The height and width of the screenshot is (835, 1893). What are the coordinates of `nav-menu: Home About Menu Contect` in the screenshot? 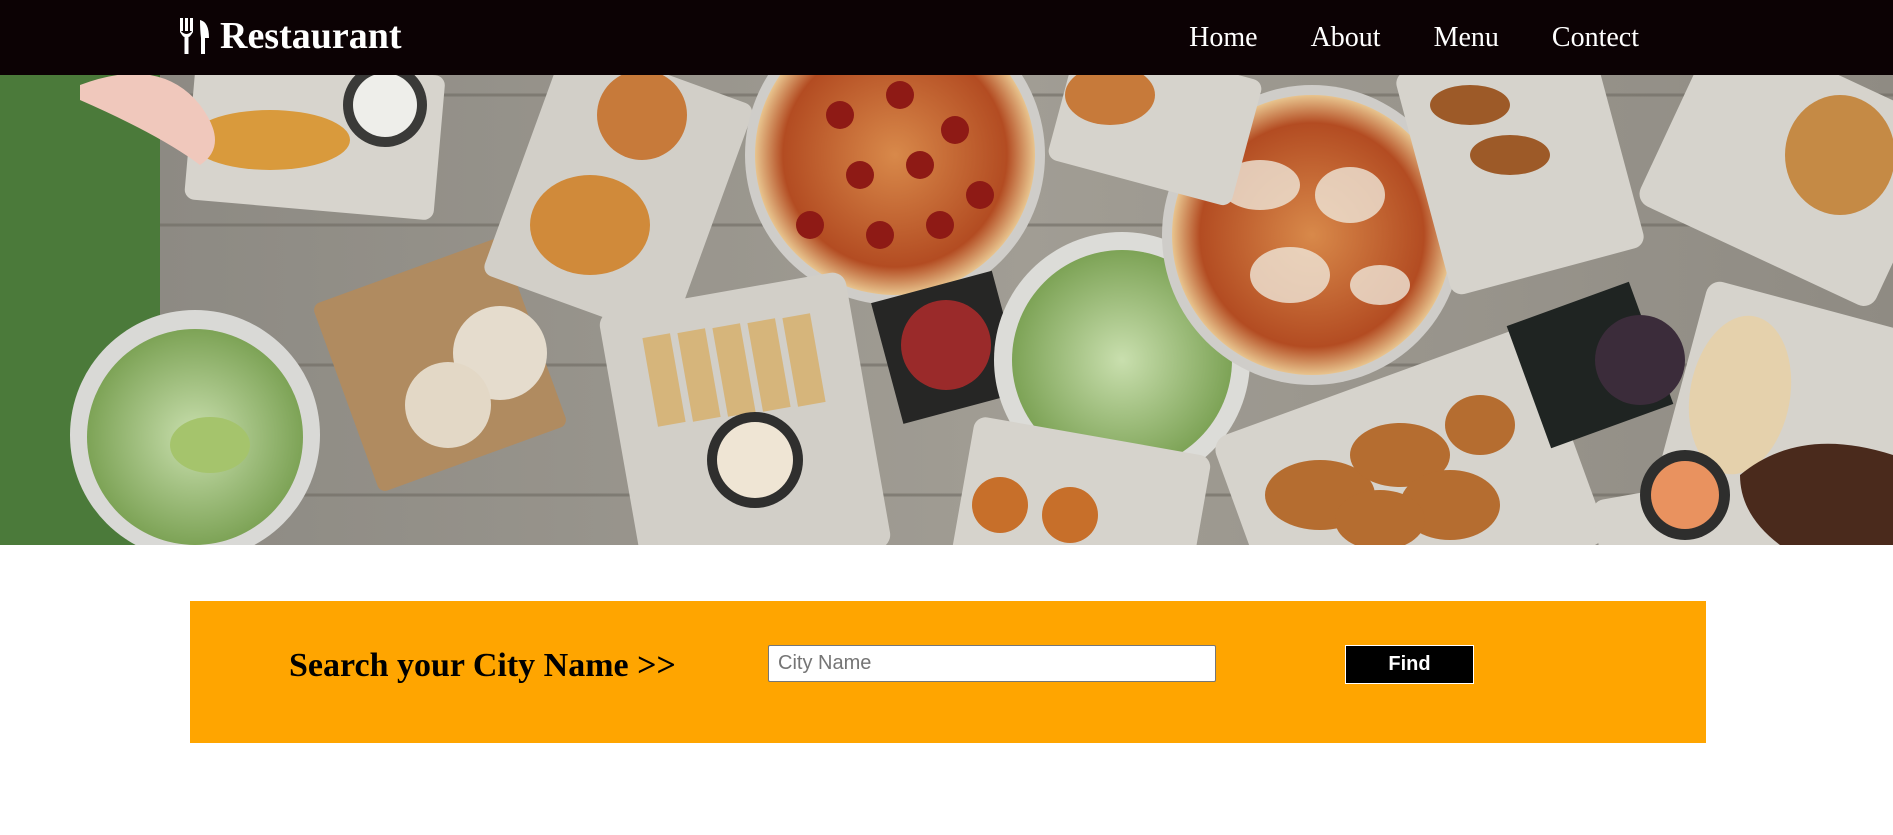 It's located at (1387, 37).